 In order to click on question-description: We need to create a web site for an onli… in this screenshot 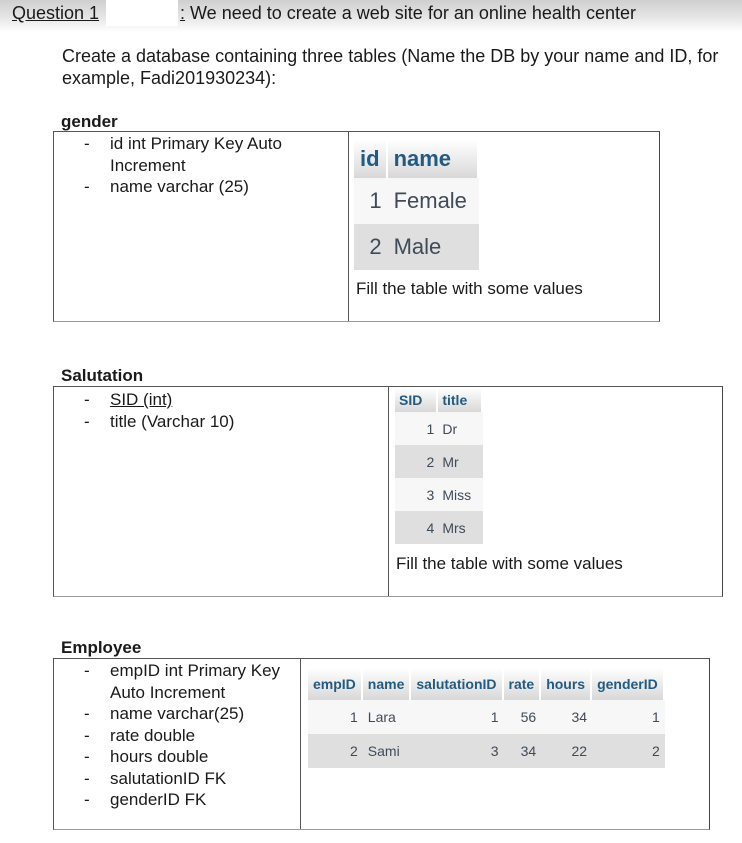, I will do `click(410, 13)`.